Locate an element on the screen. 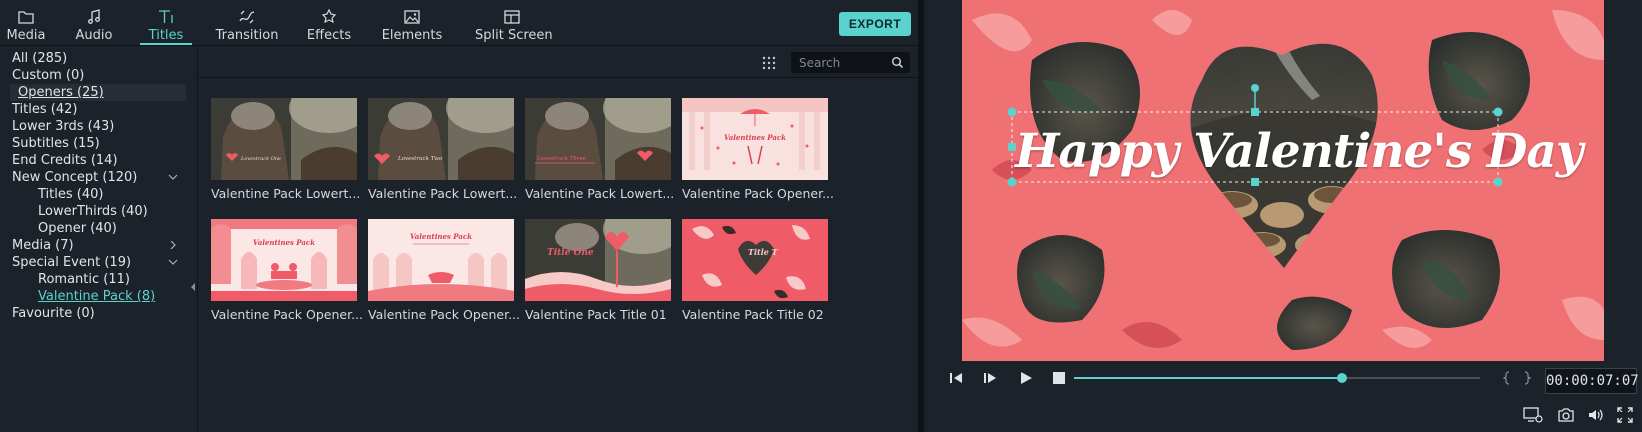 This screenshot has height=432, width=1642. rotate-handle is located at coordinates (1255, 88).